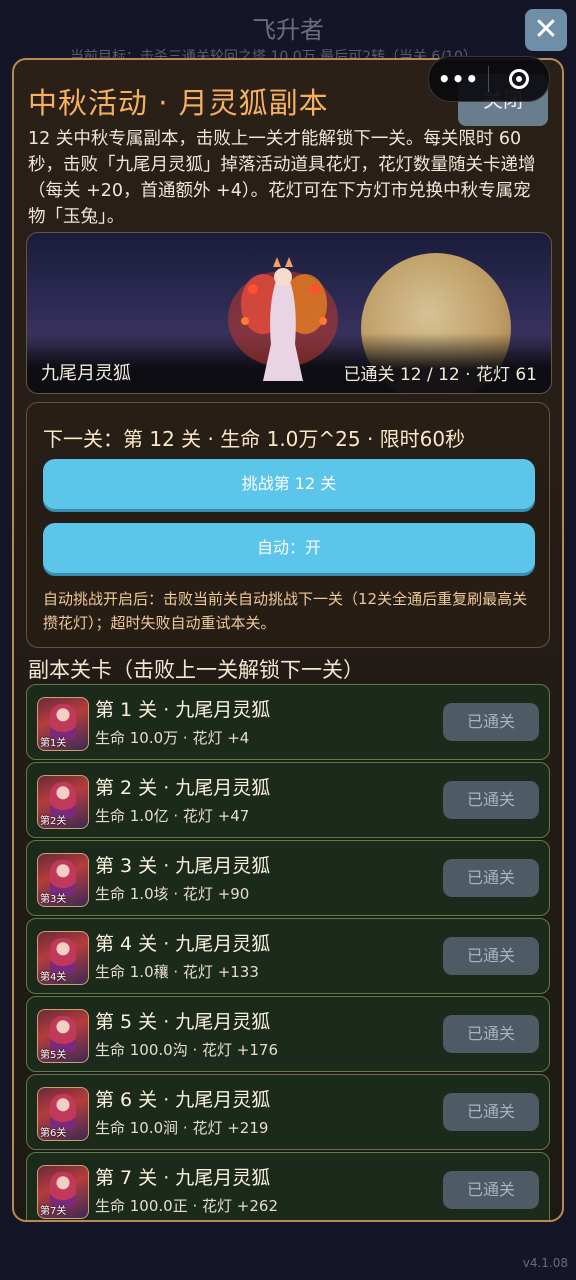 The width and height of the screenshot is (576, 1280). What do you see at coordinates (196, 670) in the screenshot?
I see `stage-list-title: 副本关卡（击败上一关解锁下一关）` at bounding box center [196, 670].